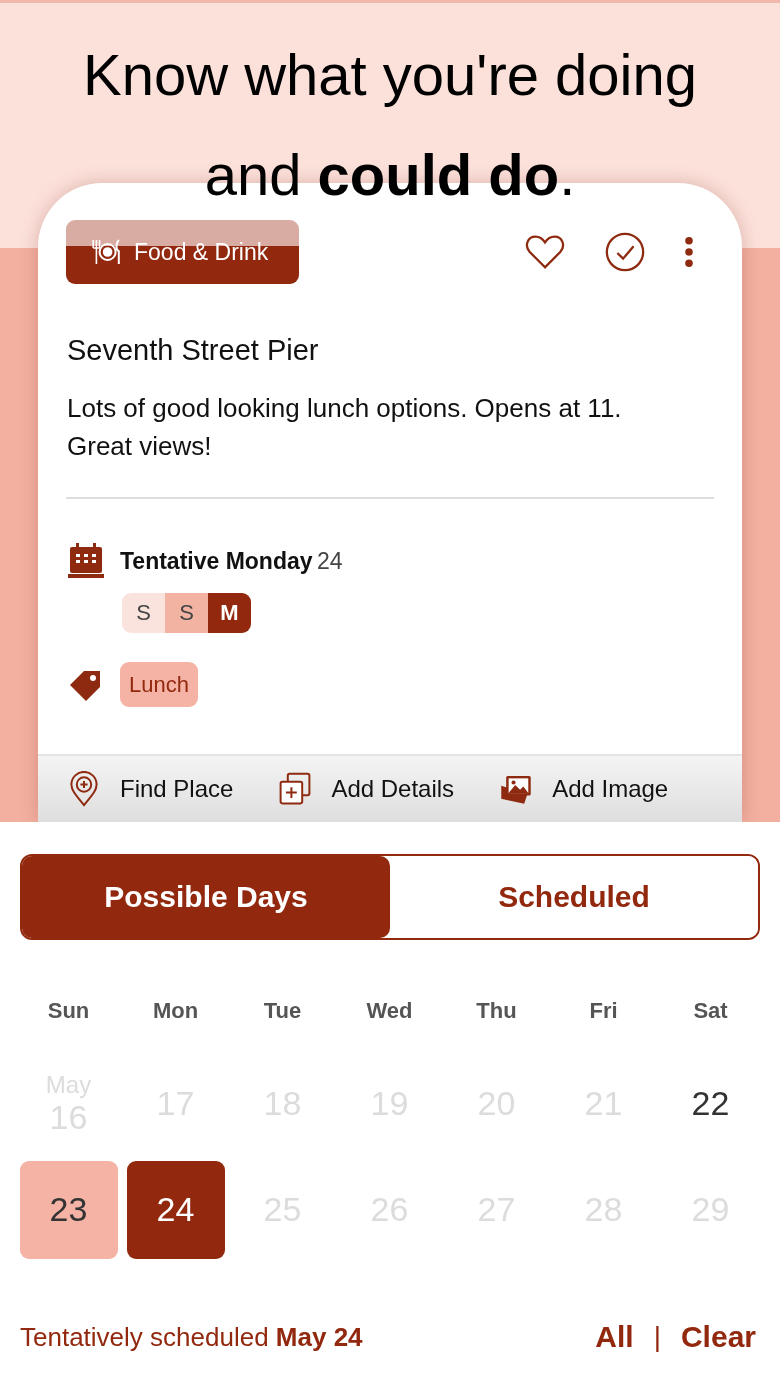 This screenshot has width=780, height=1387. Describe the element at coordinates (206, 897) in the screenshot. I see `tab: Possible Days` at that location.